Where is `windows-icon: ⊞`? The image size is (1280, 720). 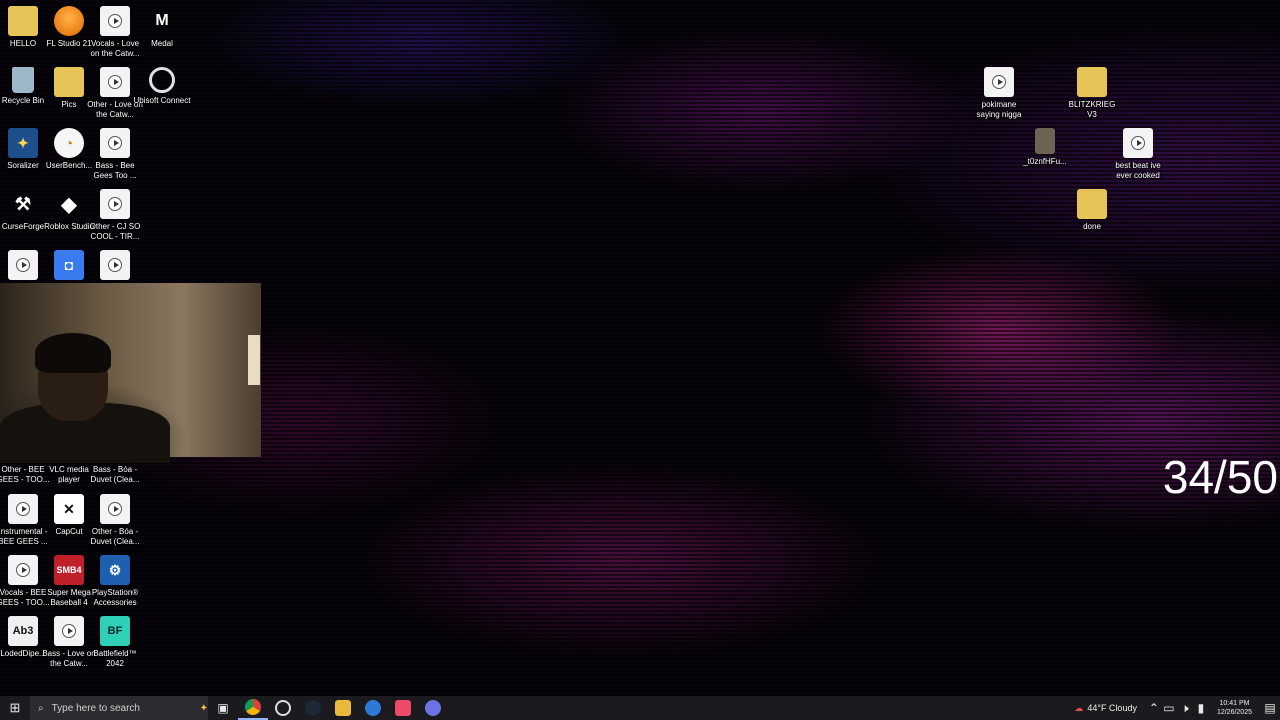 windows-icon: ⊞ is located at coordinates (15, 707).